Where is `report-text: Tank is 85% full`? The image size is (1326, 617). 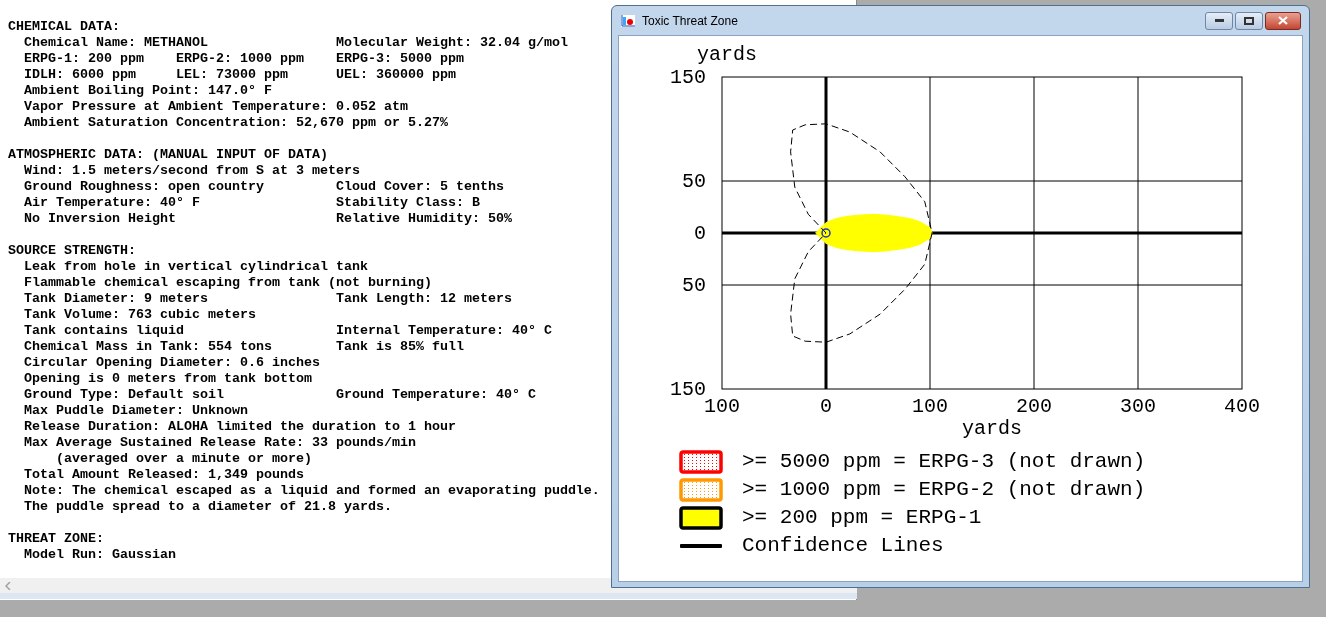 report-text: Tank is 85% full is located at coordinates (400, 347).